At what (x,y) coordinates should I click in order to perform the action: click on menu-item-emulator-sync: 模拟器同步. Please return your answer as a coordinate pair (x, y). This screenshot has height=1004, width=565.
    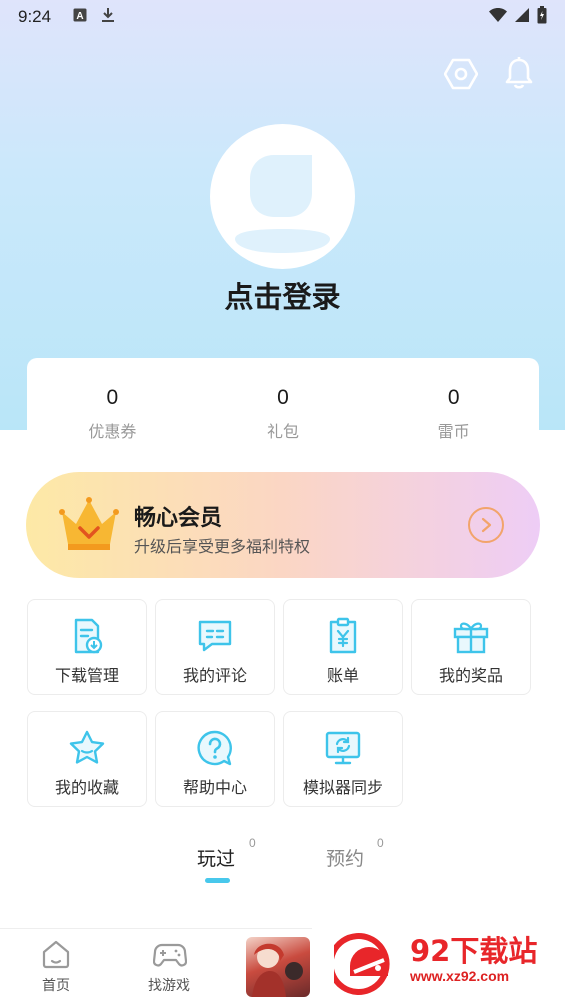
    Looking at the image, I should click on (343, 759).